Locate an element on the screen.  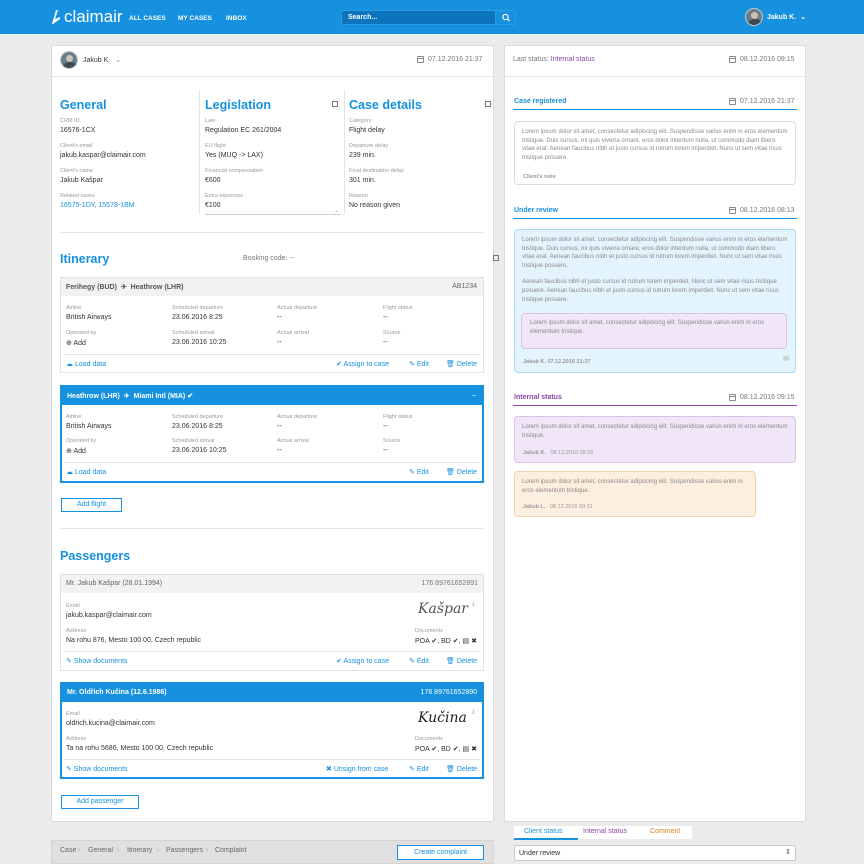
collapse-icon: – is located at coordinates (474, 395).